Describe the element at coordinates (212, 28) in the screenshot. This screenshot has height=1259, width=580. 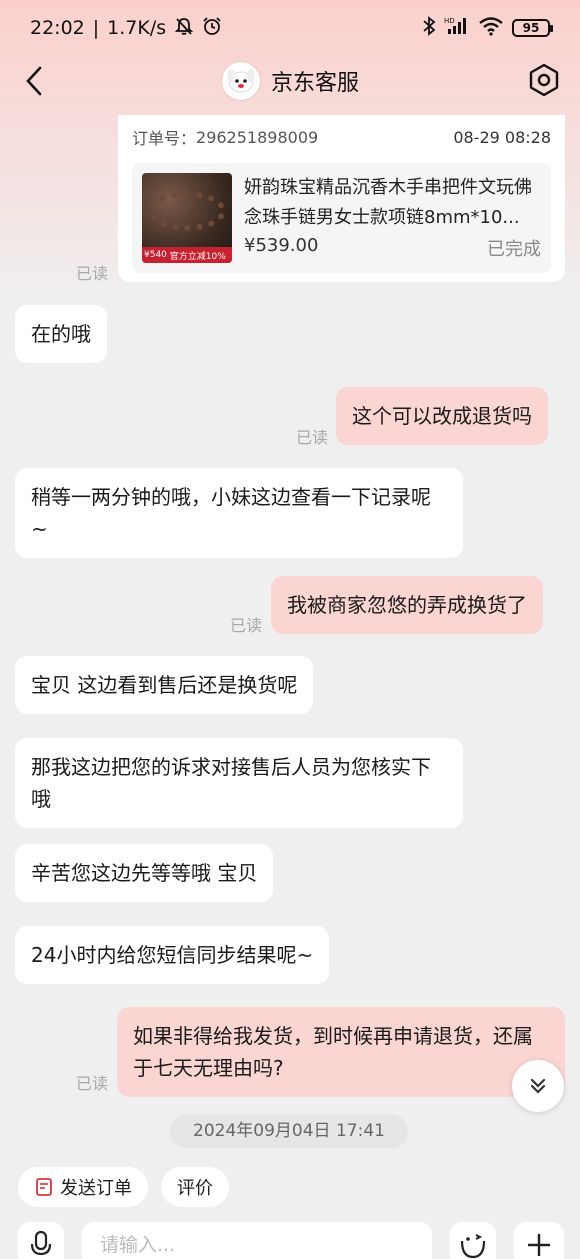
I see `alarm-icon` at that location.